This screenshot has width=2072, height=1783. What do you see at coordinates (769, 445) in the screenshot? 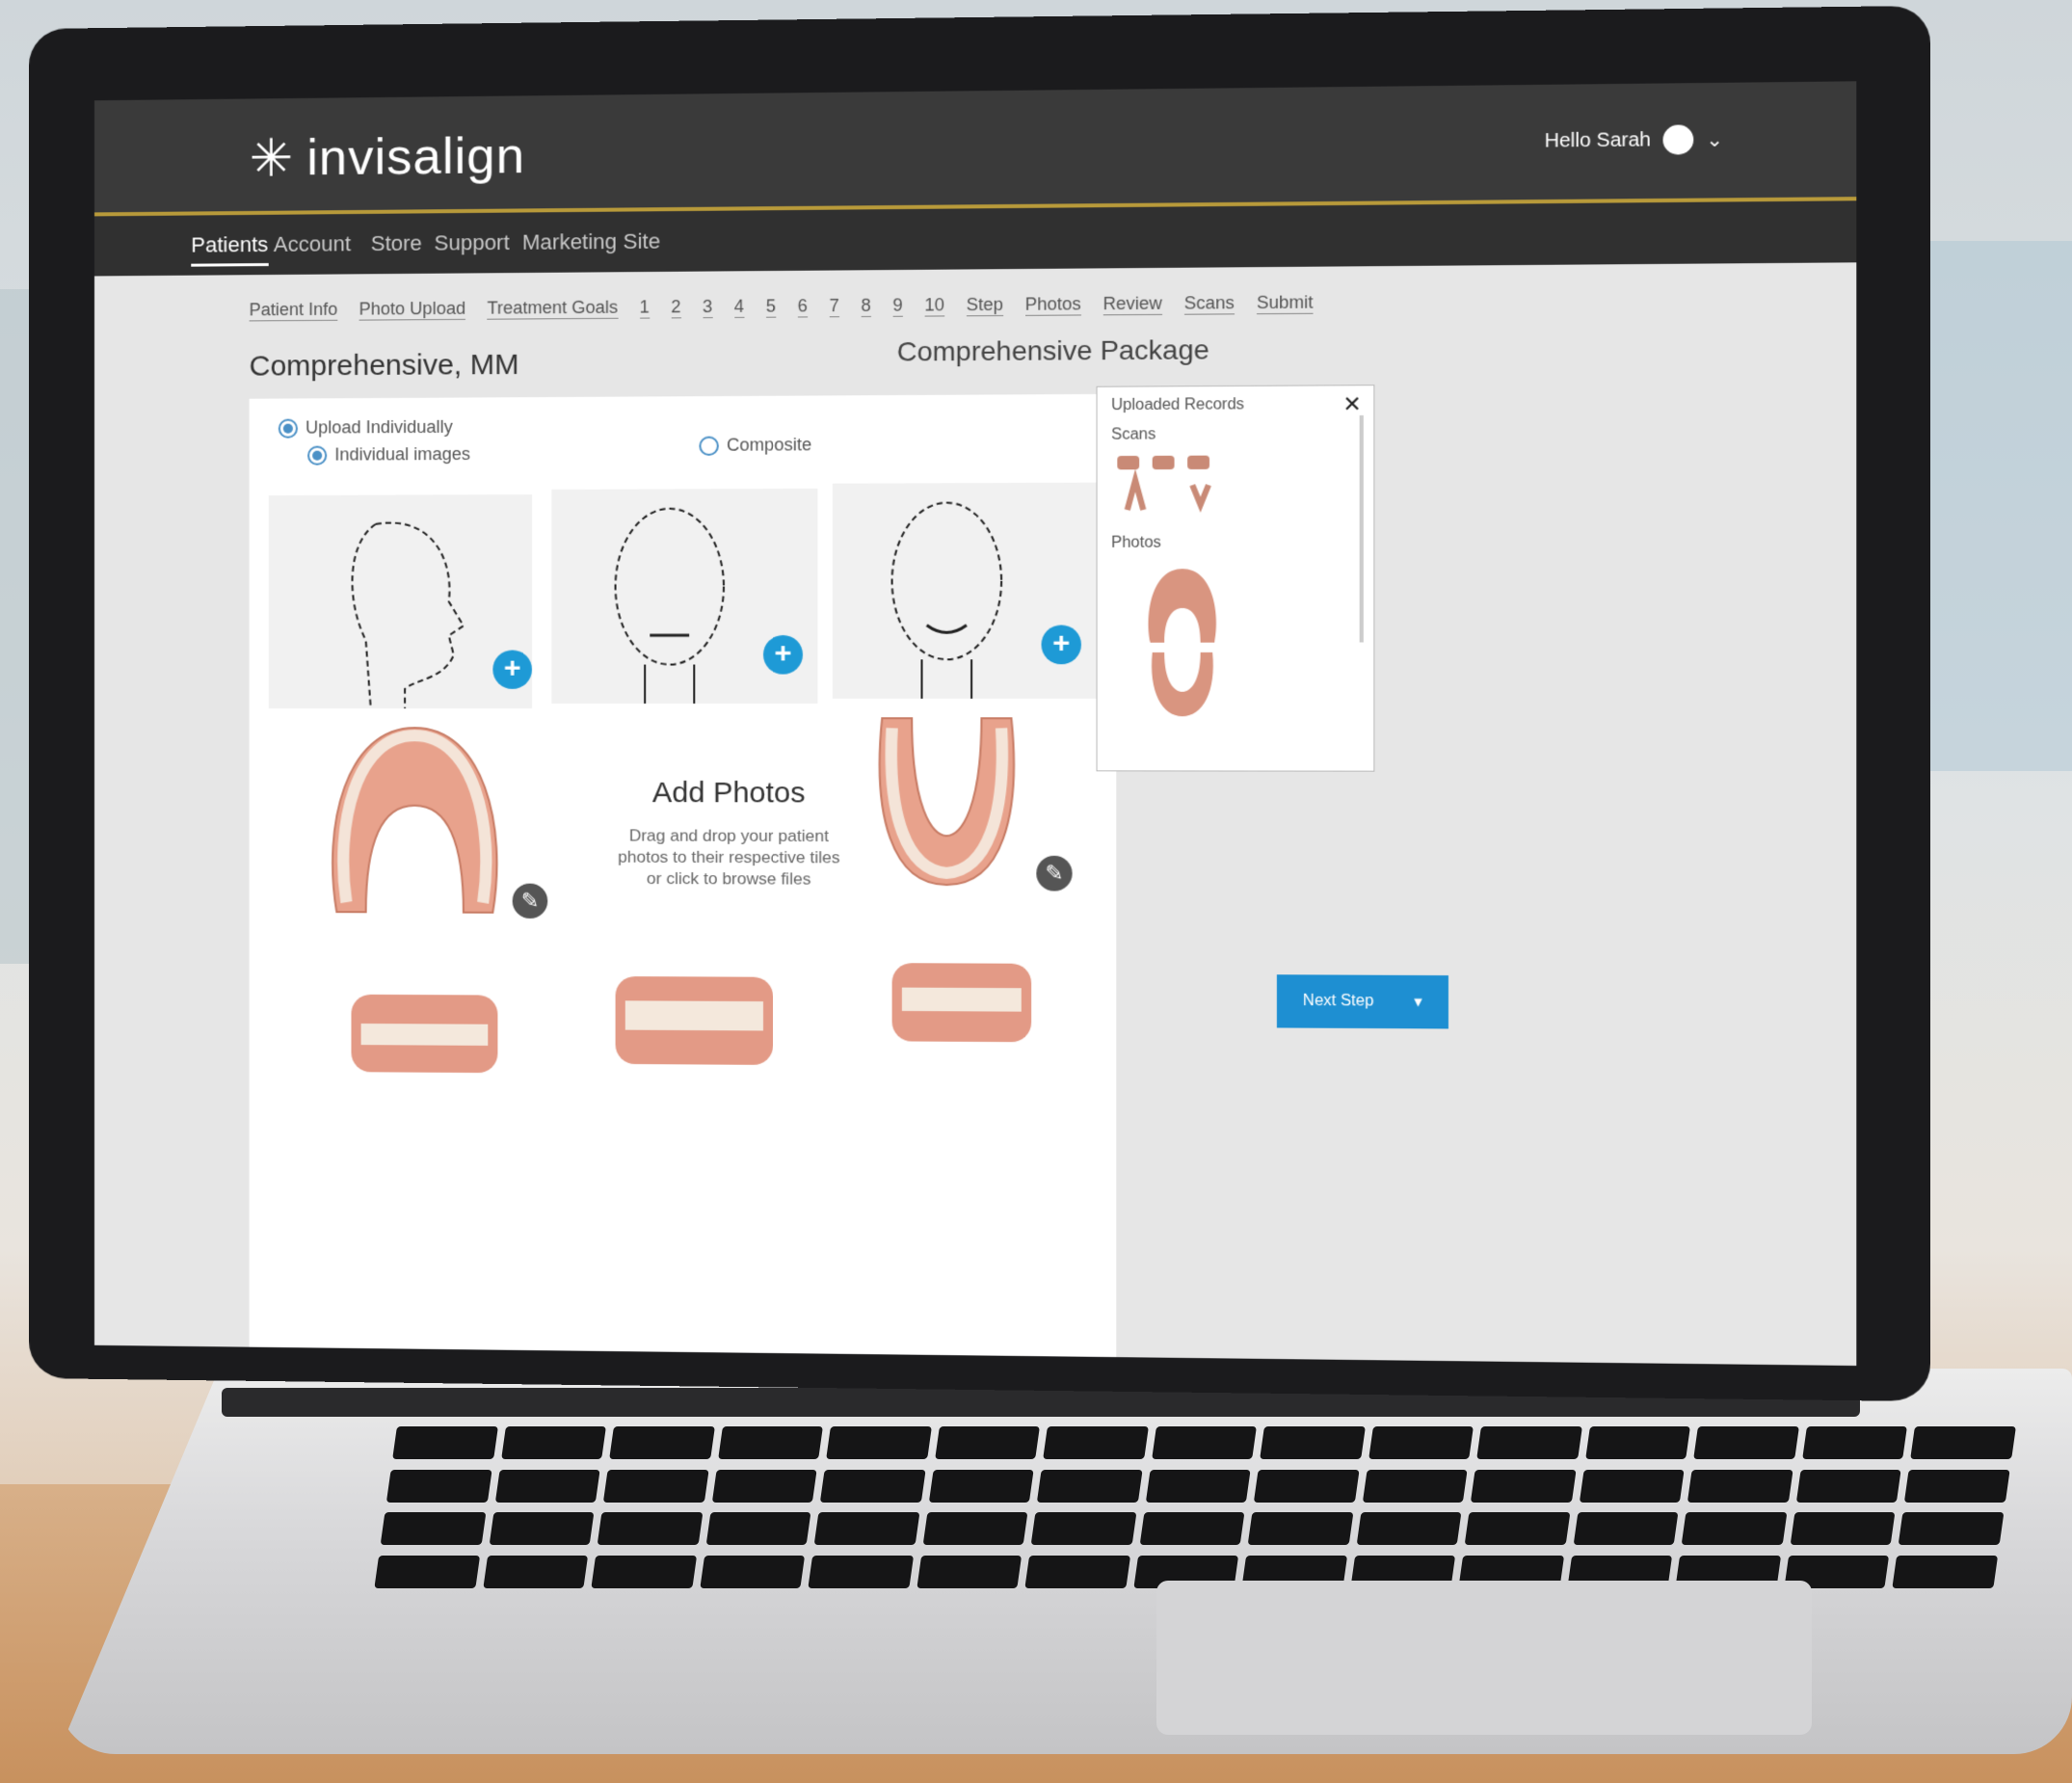
I see `composite-option-label: Composite` at bounding box center [769, 445].